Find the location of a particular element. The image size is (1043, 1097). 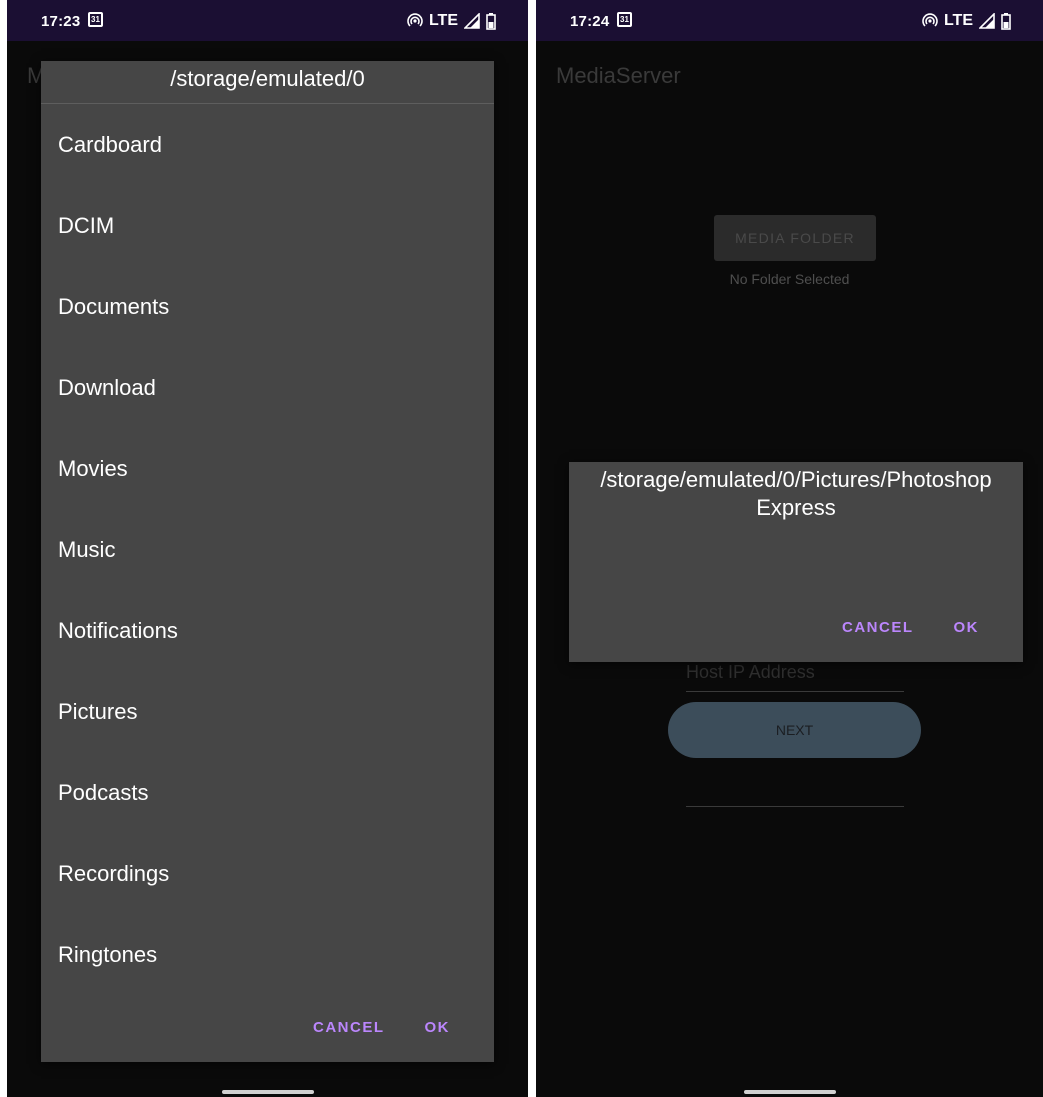

folder-item-music: Music is located at coordinates (267, 549).